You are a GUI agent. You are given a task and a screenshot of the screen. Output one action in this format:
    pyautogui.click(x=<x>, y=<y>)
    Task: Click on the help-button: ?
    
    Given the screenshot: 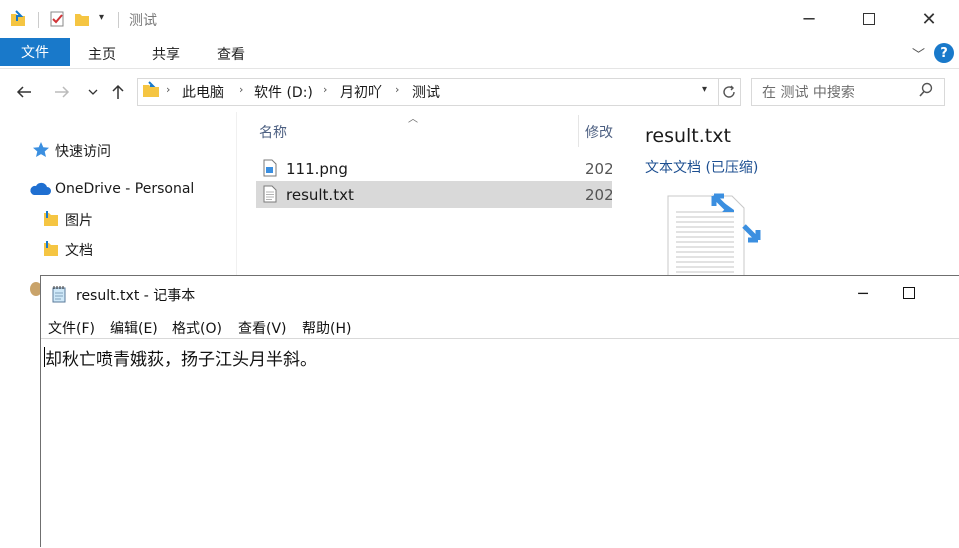 What is the action you would take?
    pyautogui.click(x=944, y=53)
    